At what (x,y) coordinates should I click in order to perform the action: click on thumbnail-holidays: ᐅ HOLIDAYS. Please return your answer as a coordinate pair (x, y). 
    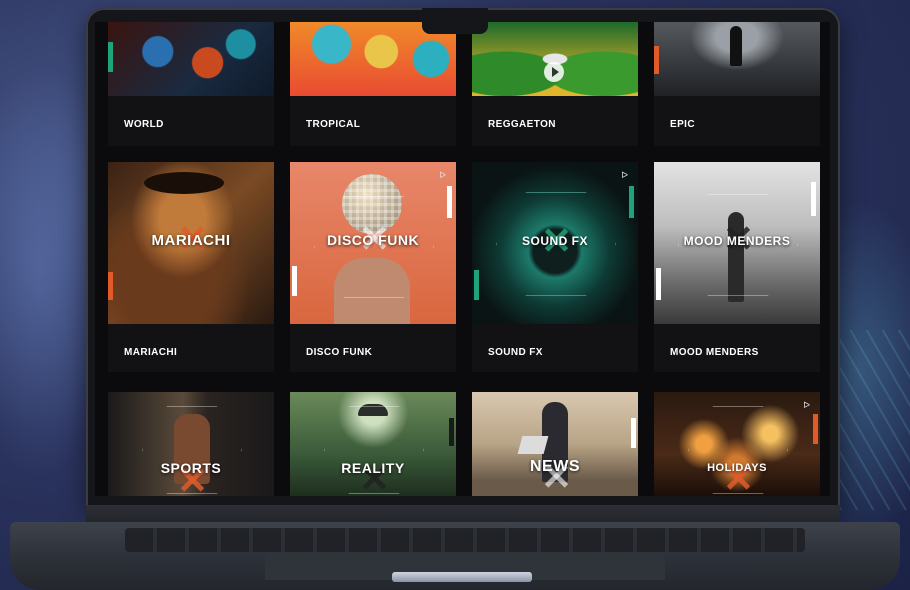
    Looking at the image, I should click on (737, 444).